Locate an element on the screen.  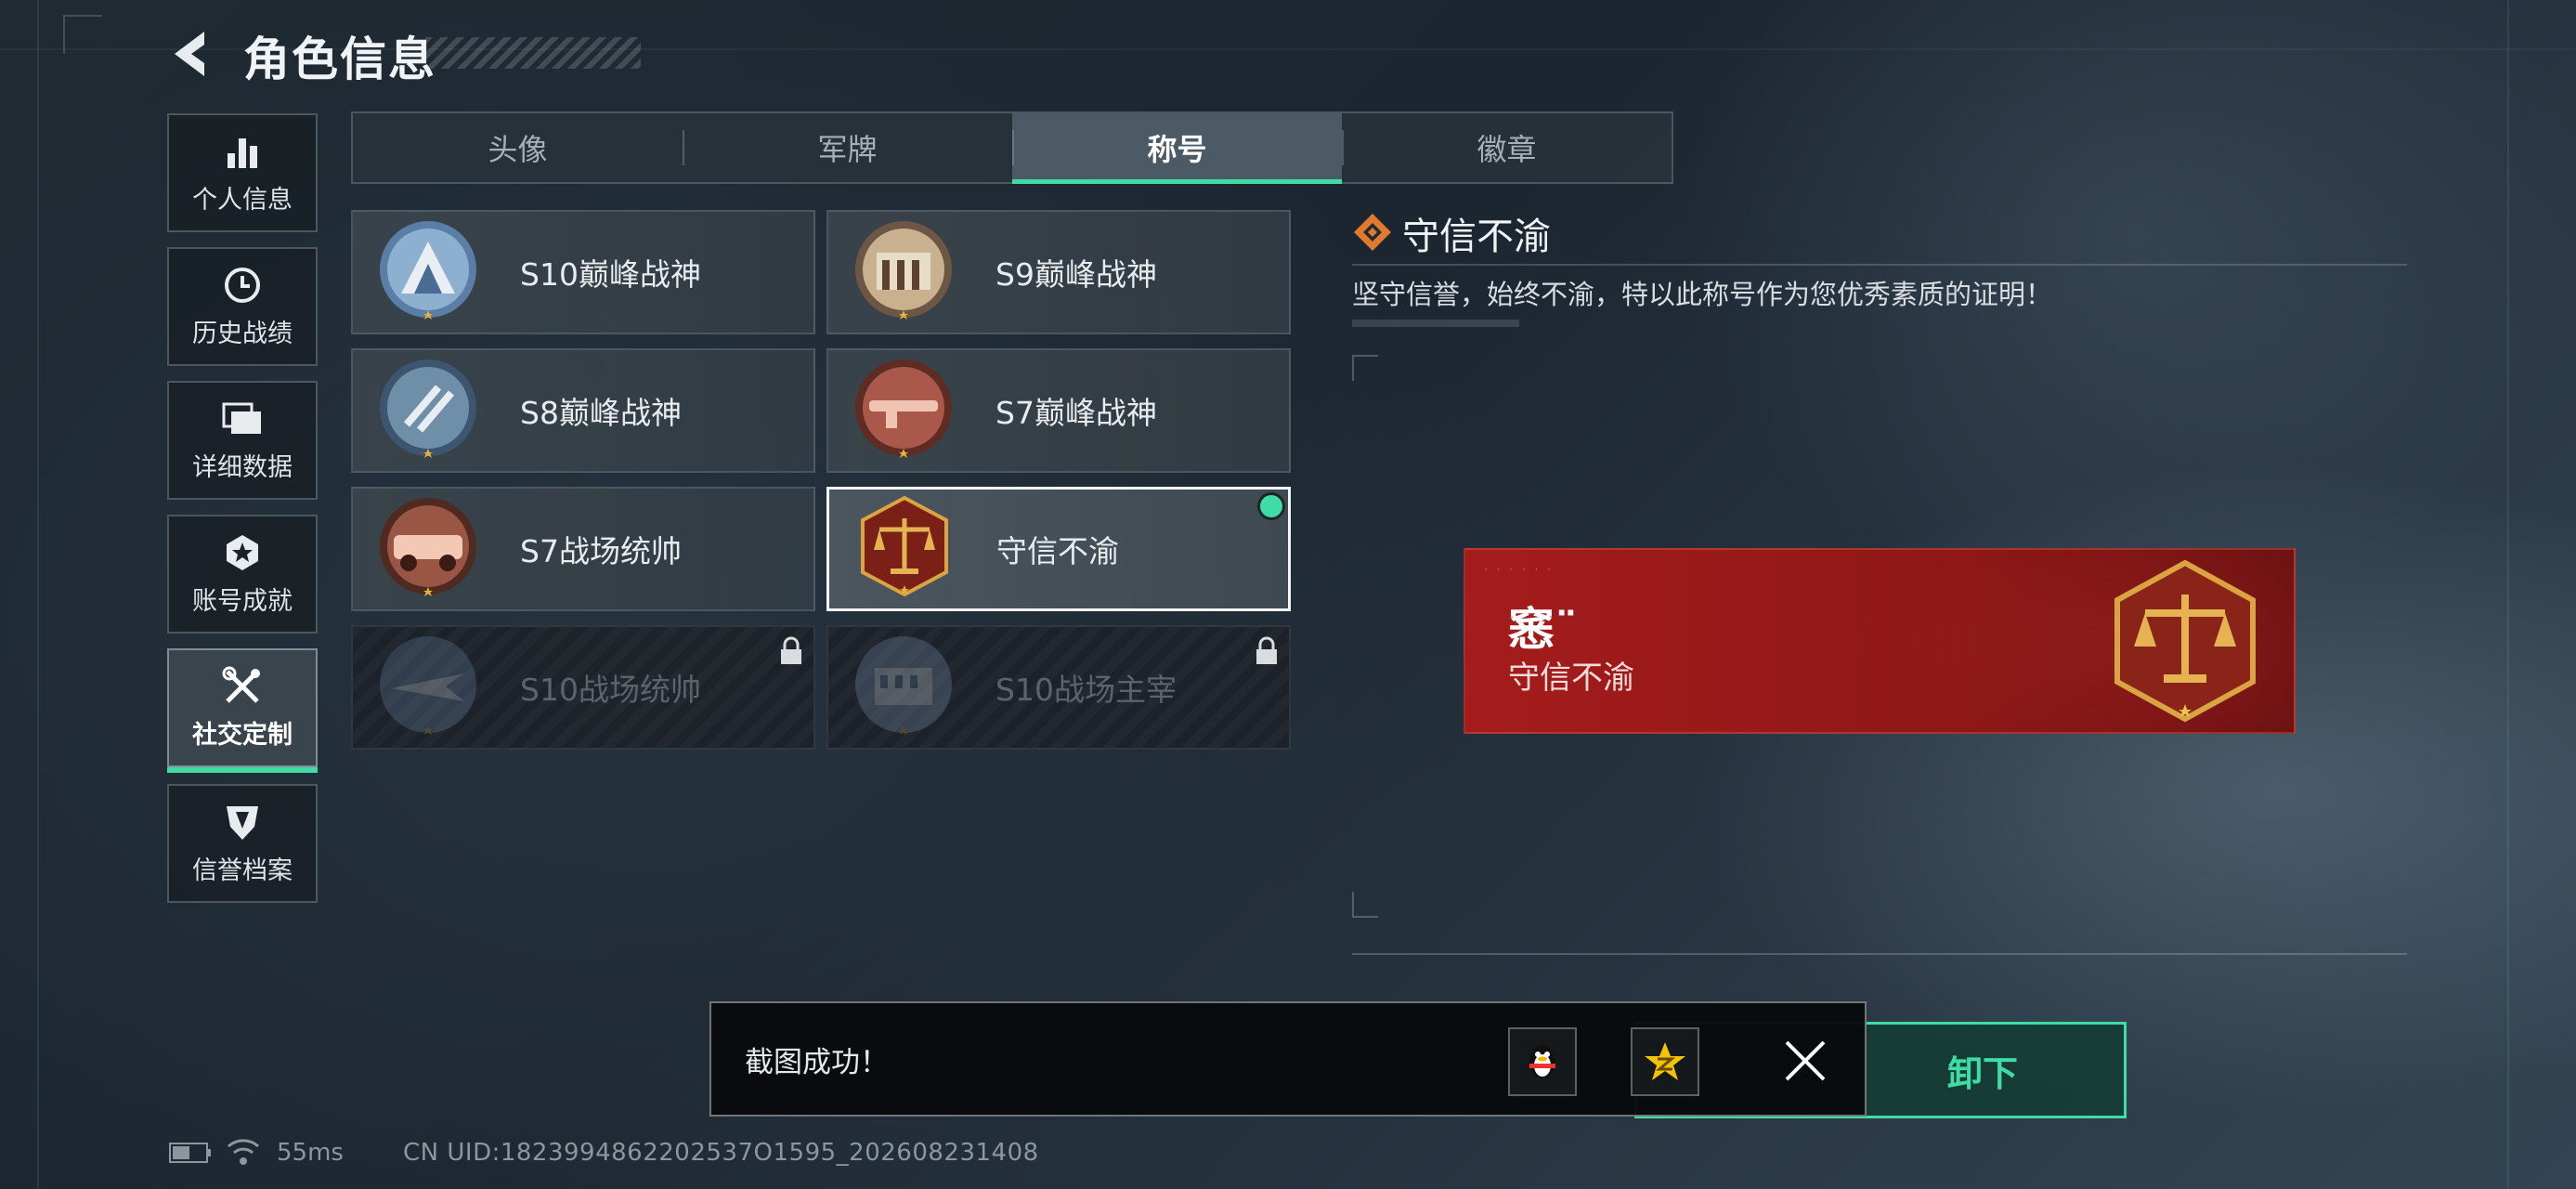
title-diamond-icon is located at coordinates (1372, 233).